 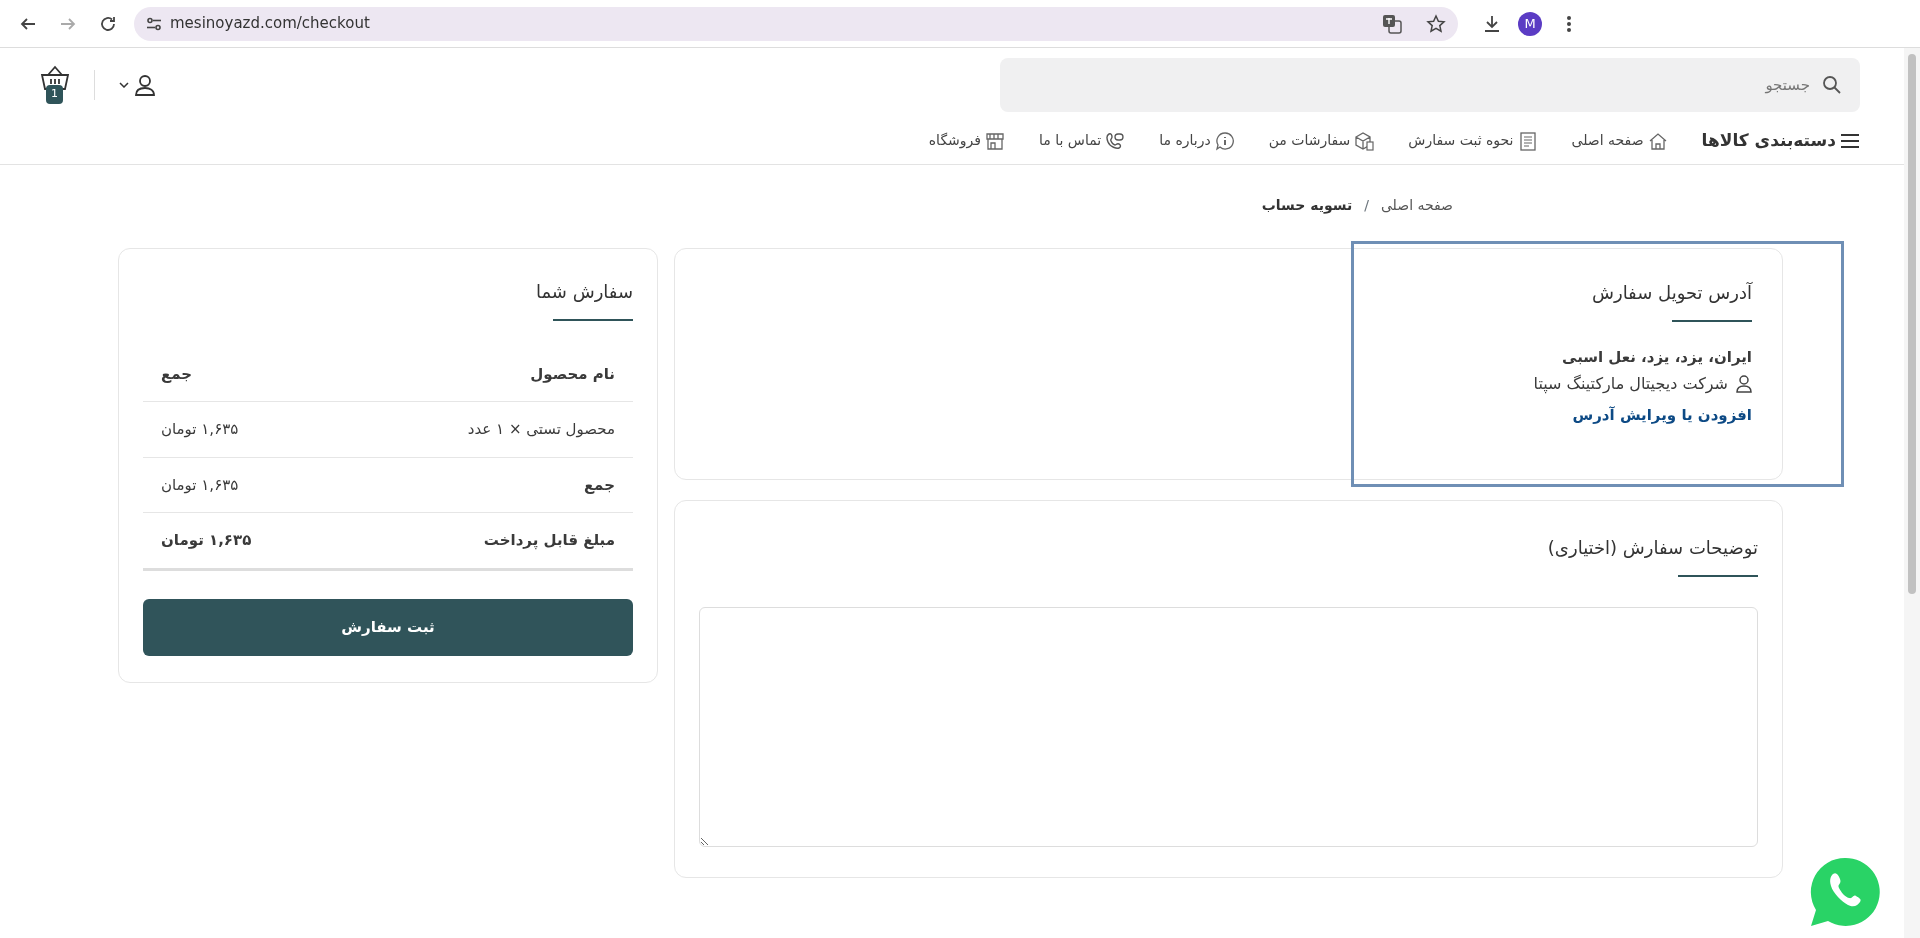 What do you see at coordinates (124, 85) in the screenshot?
I see `caret-icon` at bounding box center [124, 85].